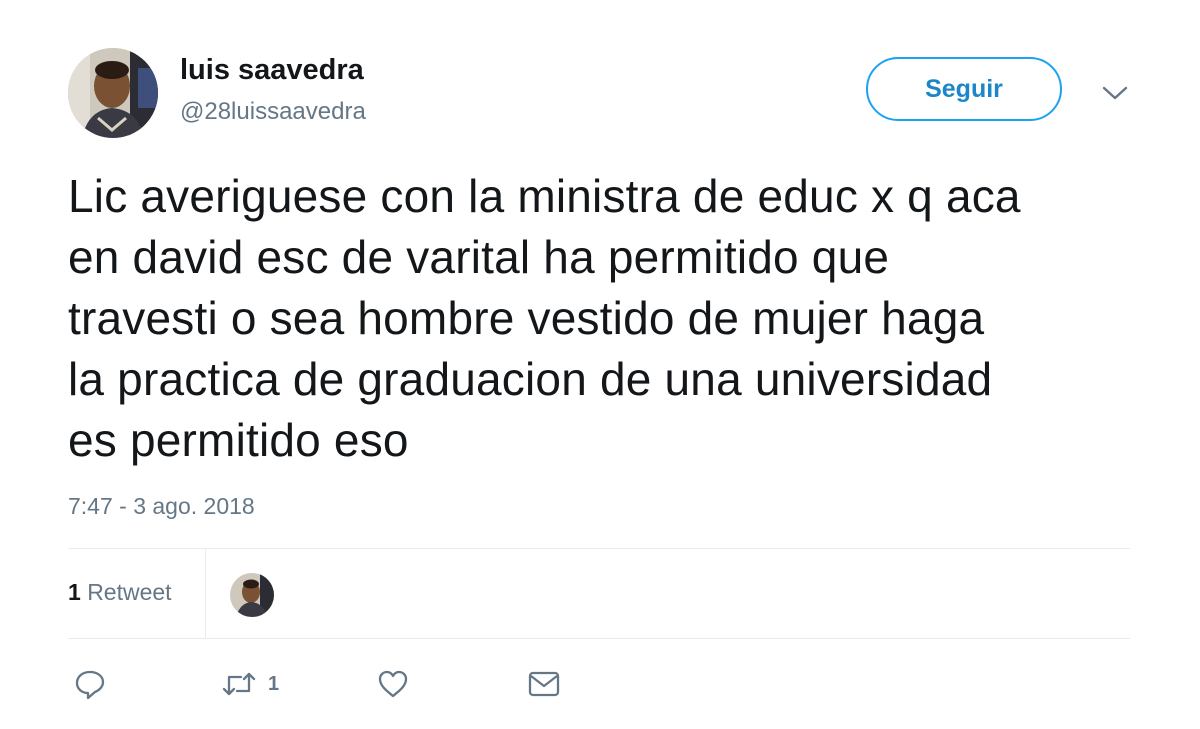 Image resolution: width=1200 pixels, height=729 pixels. What do you see at coordinates (599, 638) in the screenshot?
I see `divider` at bounding box center [599, 638].